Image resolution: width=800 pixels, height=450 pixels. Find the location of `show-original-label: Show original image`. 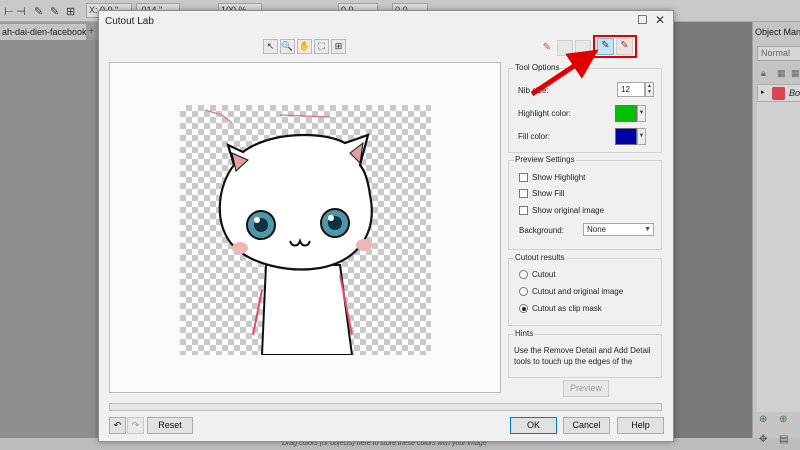

show-original-label: Show original image is located at coordinates (568, 210).